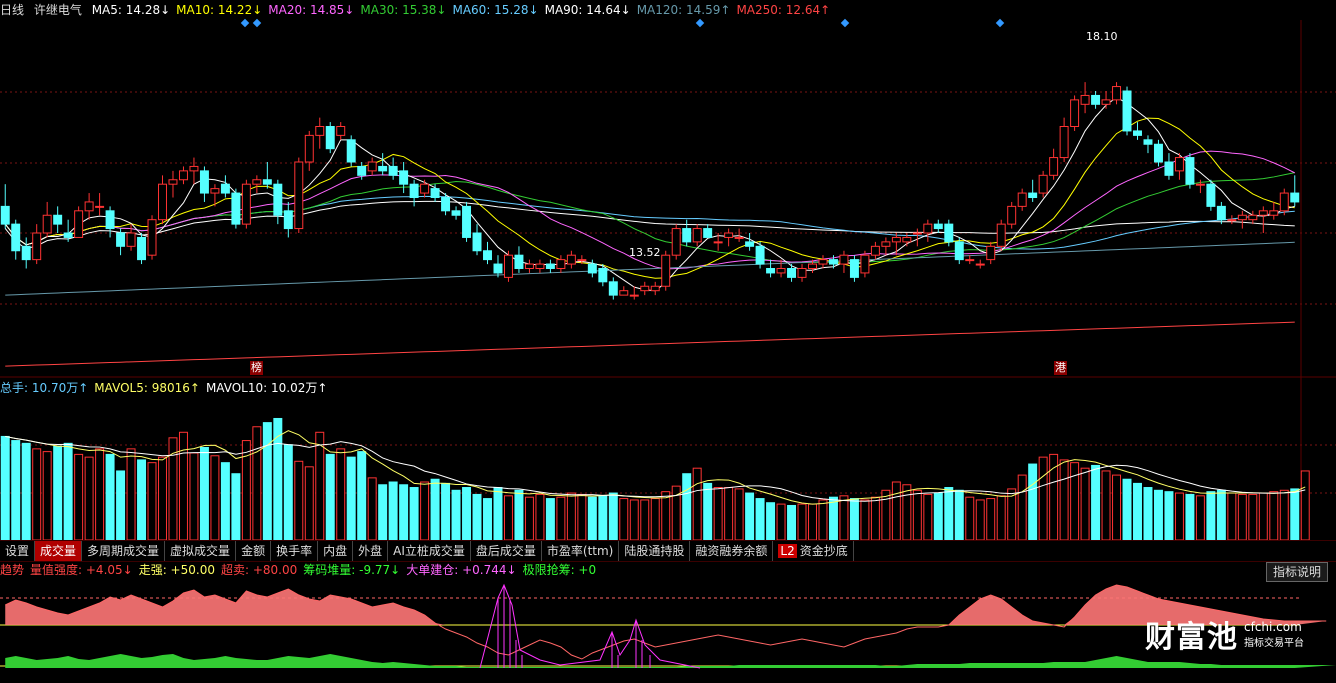 This screenshot has width=1336, height=683. I want to click on indicator-legend-item-6: 极限抢筹: +0, so click(559, 570).